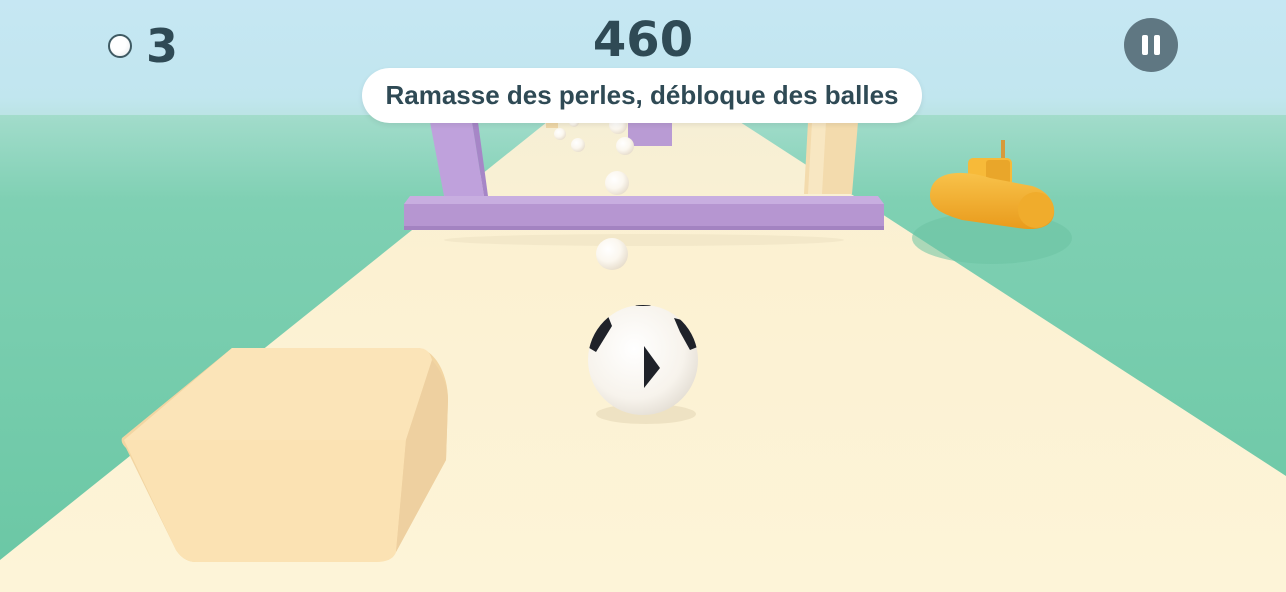 The height and width of the screenshot is (592, 1286). I want to click on tip-banner: Ramasse des perles, débloque des balles, so click(642, 95).